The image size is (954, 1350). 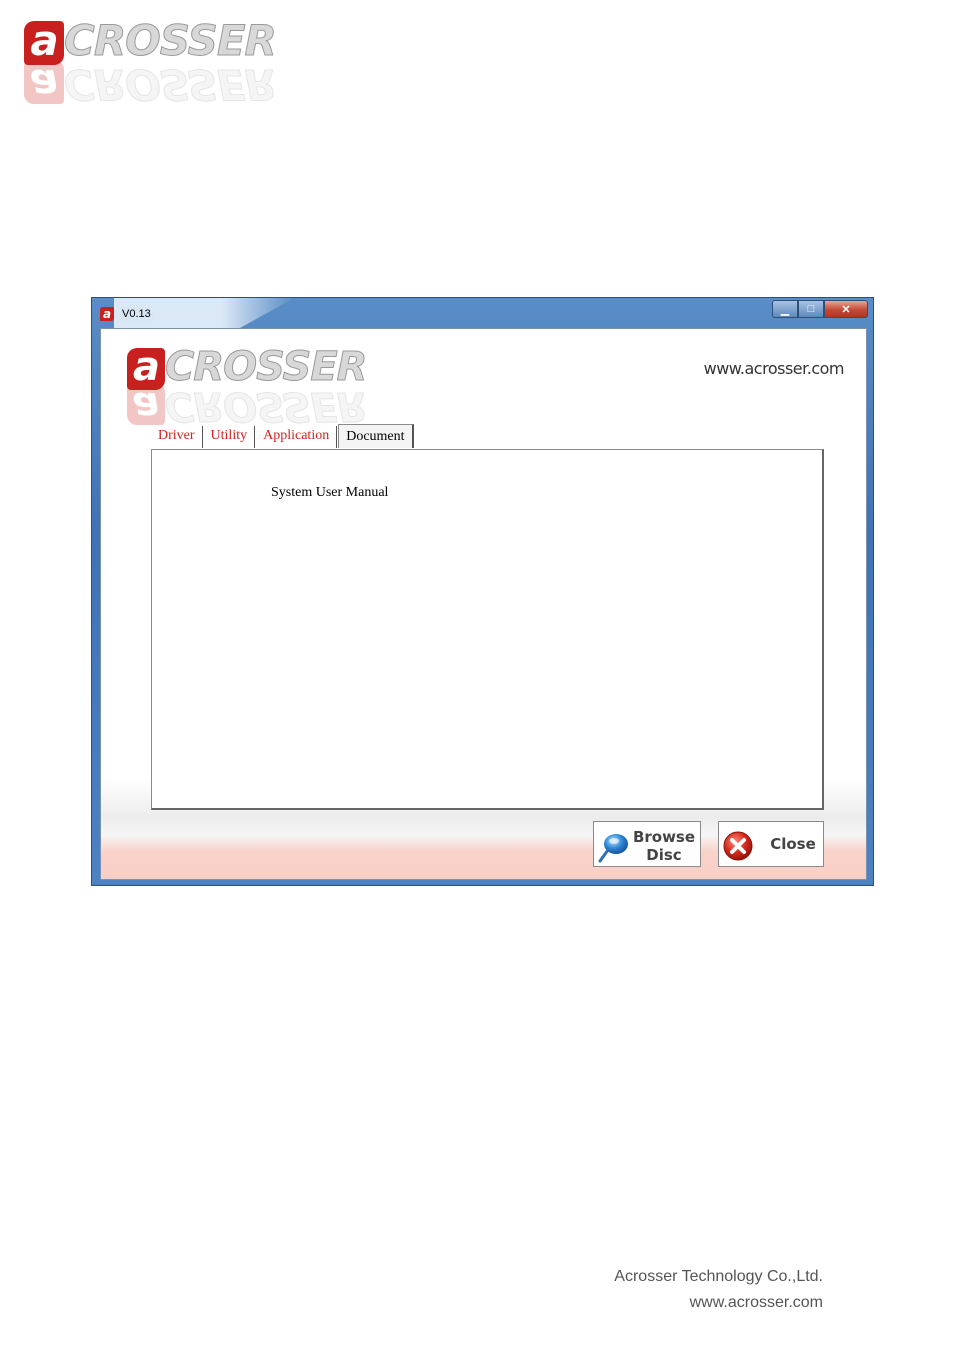 I want to click on page-logo: a CROSSER a CROSSER, so click(x=150, y=64).